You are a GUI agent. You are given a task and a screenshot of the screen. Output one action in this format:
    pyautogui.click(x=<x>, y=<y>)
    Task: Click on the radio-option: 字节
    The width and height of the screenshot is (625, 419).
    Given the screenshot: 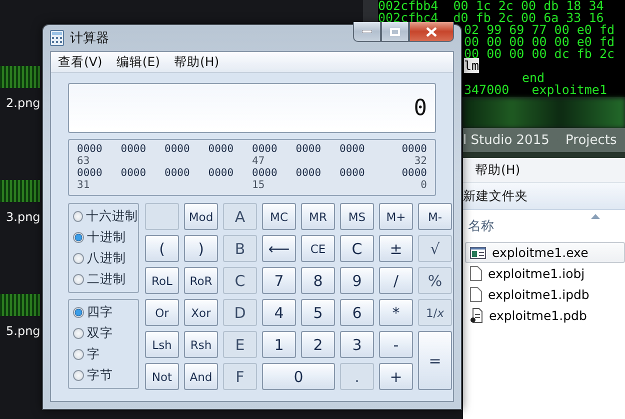 What is the action you would take?
    pyautogui.click(x=105, y=375)
    